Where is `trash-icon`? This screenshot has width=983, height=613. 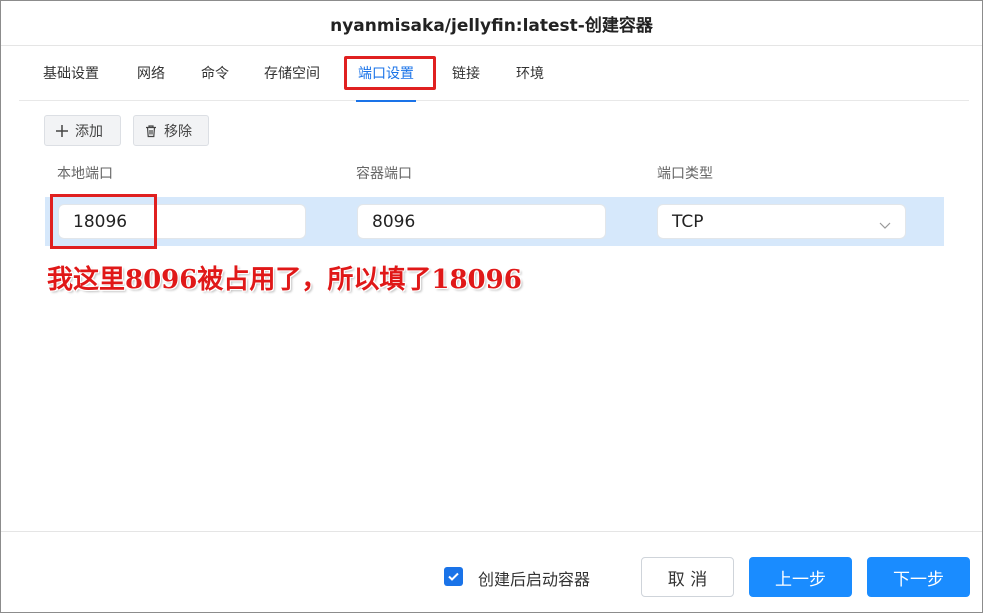
trash-icon is located at coordinates (151, 131).